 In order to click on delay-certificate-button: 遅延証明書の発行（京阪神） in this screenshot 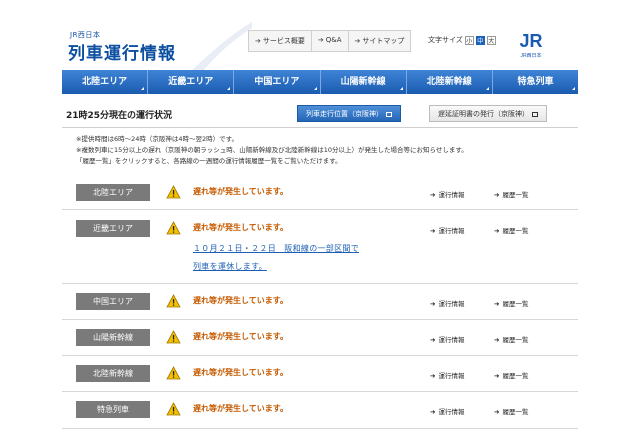, I will do `click(488, 113)`.